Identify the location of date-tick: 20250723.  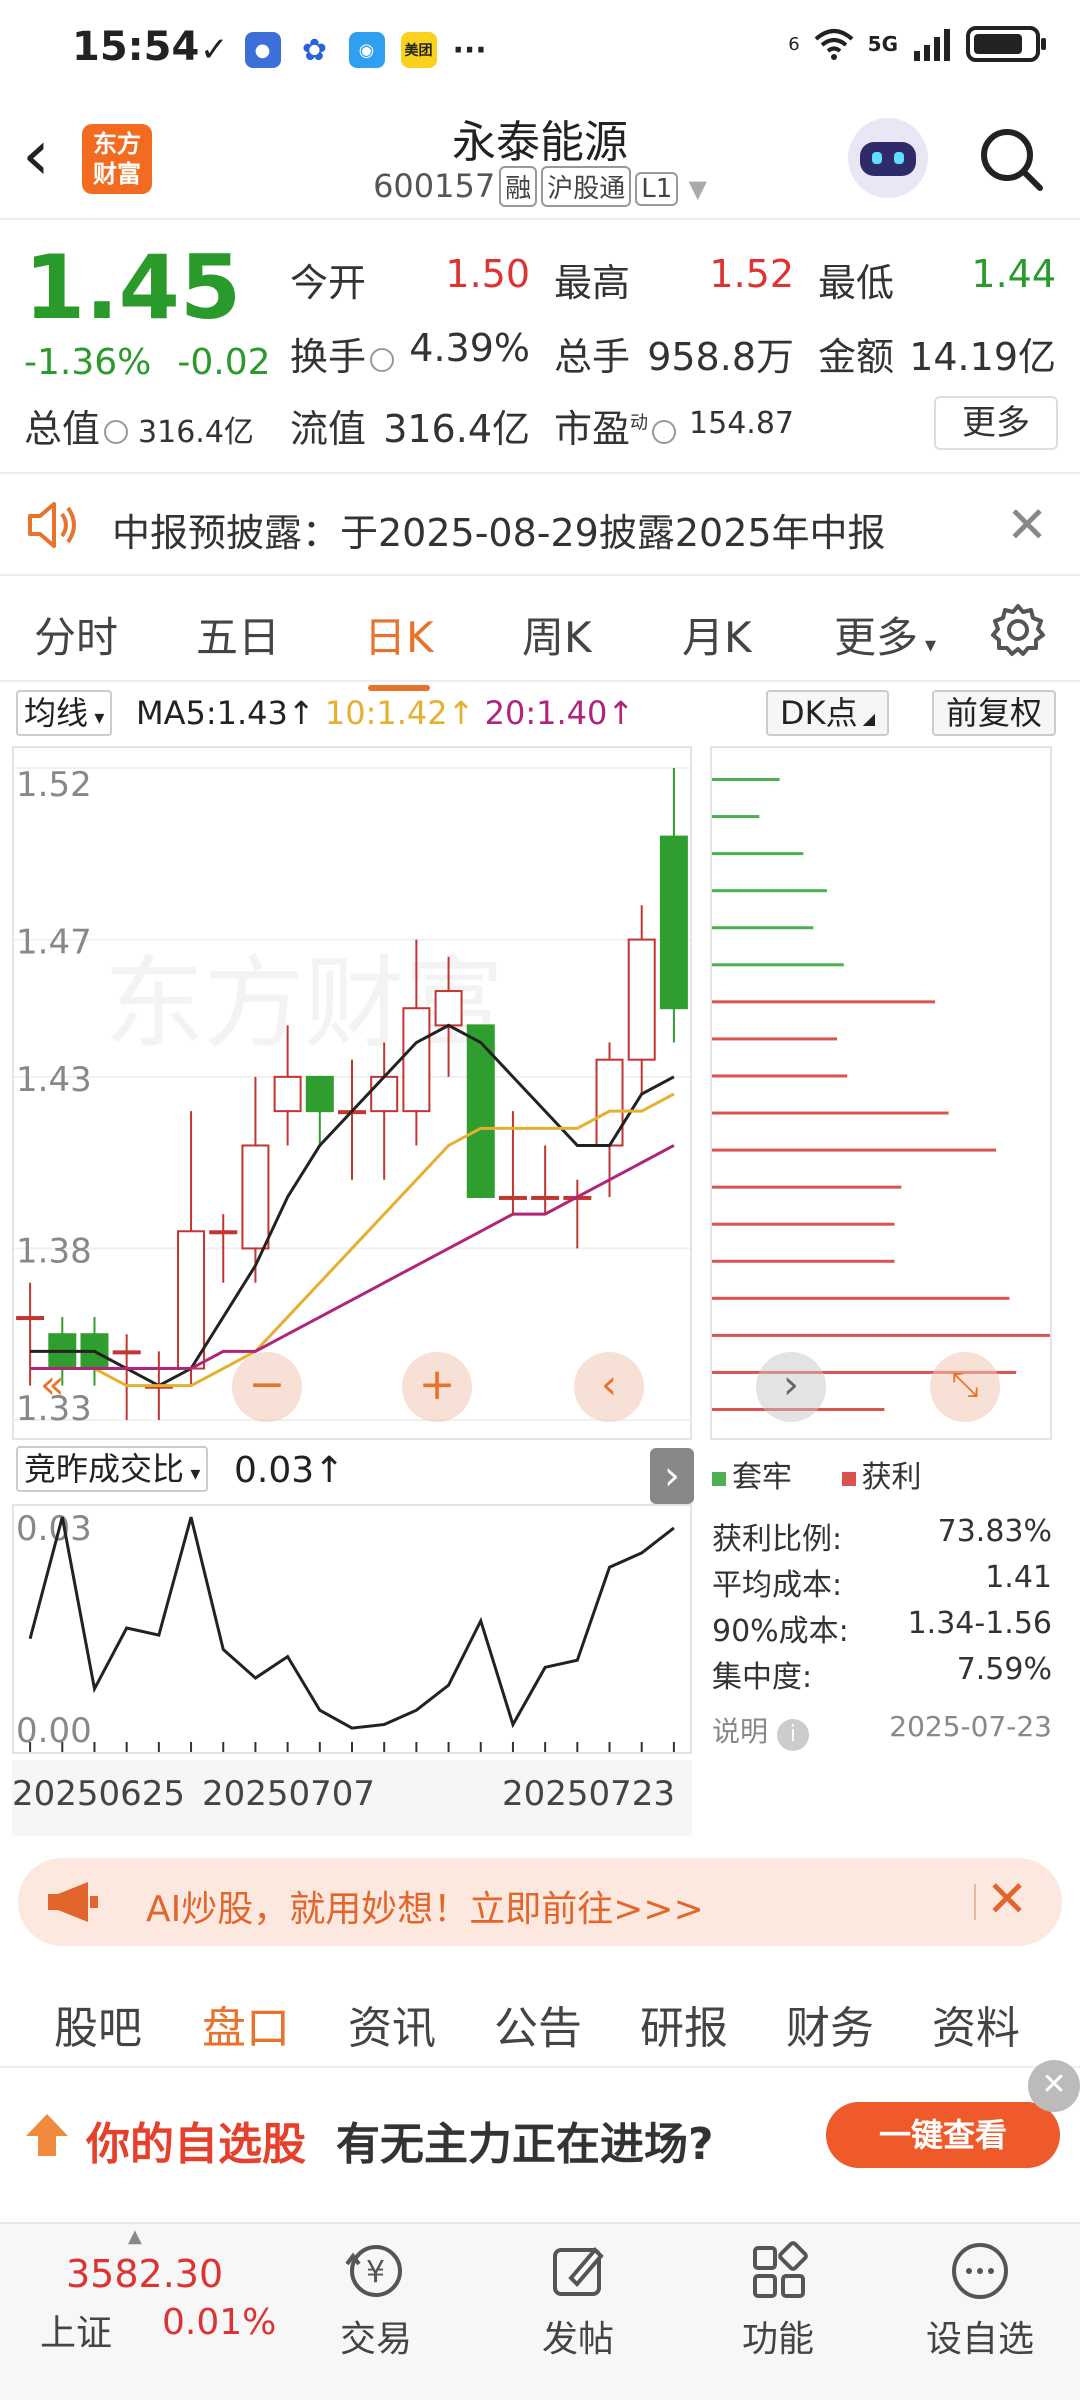
(589, 1794).